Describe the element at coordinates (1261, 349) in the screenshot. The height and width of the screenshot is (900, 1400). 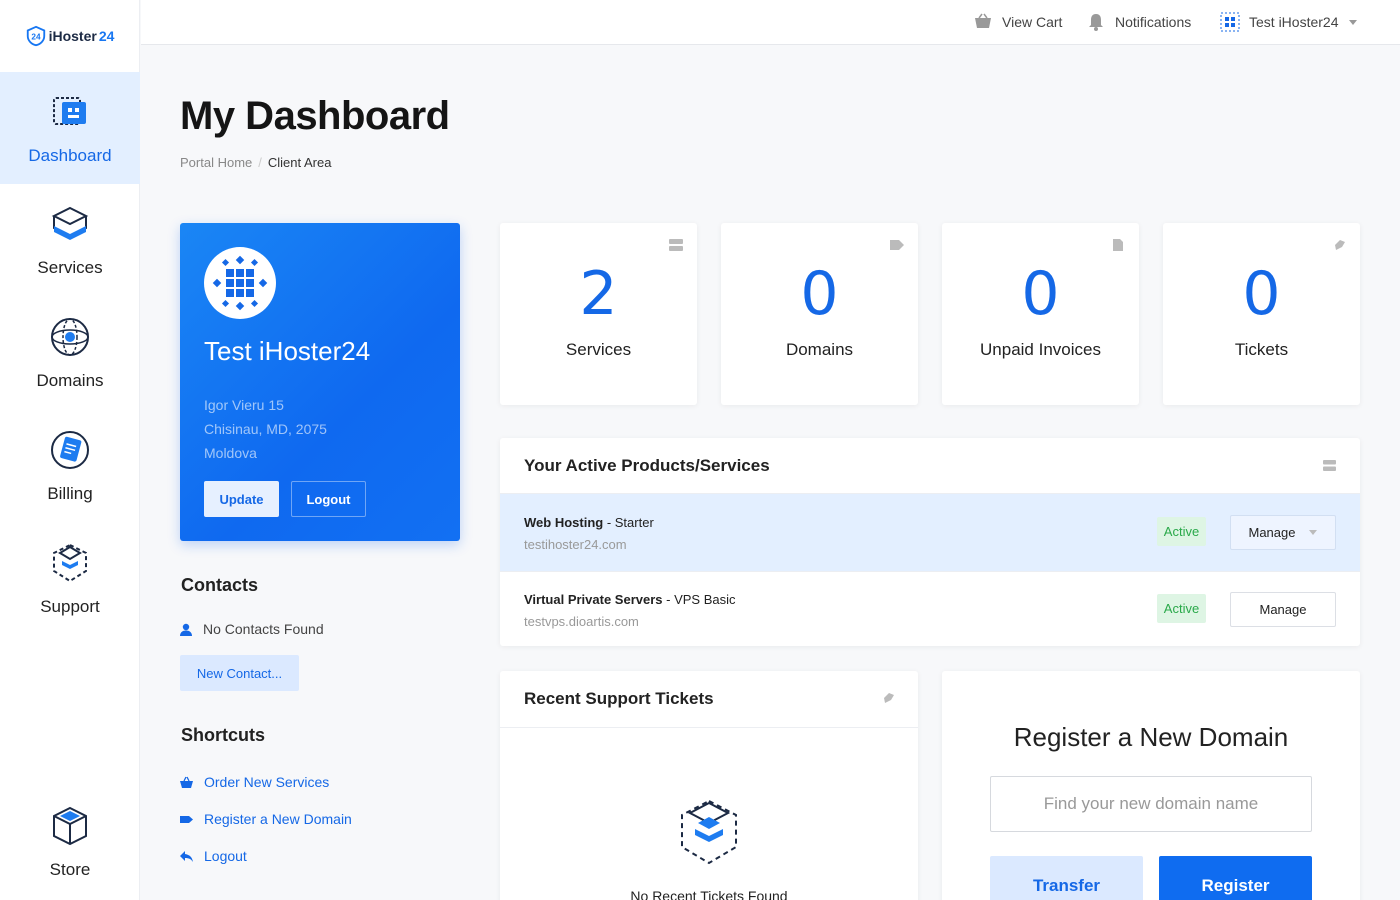
I see `stat-label: Tickets` at that location.